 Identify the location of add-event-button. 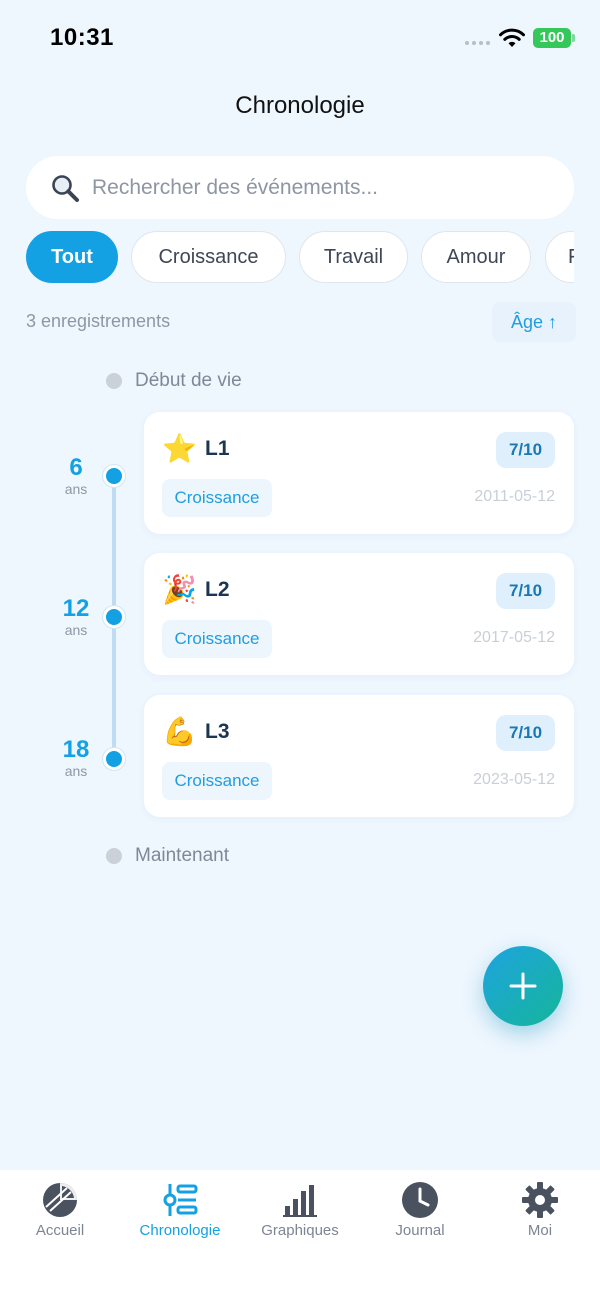
(523, 986).